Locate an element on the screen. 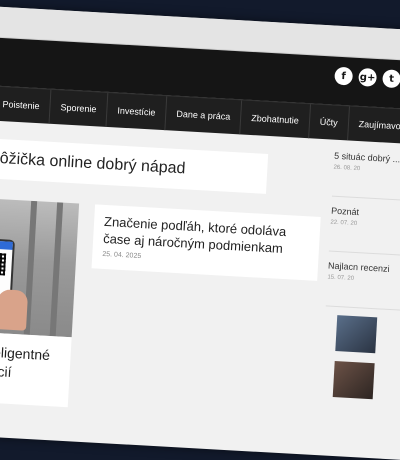  featured-card: ú inteligentné ormácií is located at coordinates (36, 369).